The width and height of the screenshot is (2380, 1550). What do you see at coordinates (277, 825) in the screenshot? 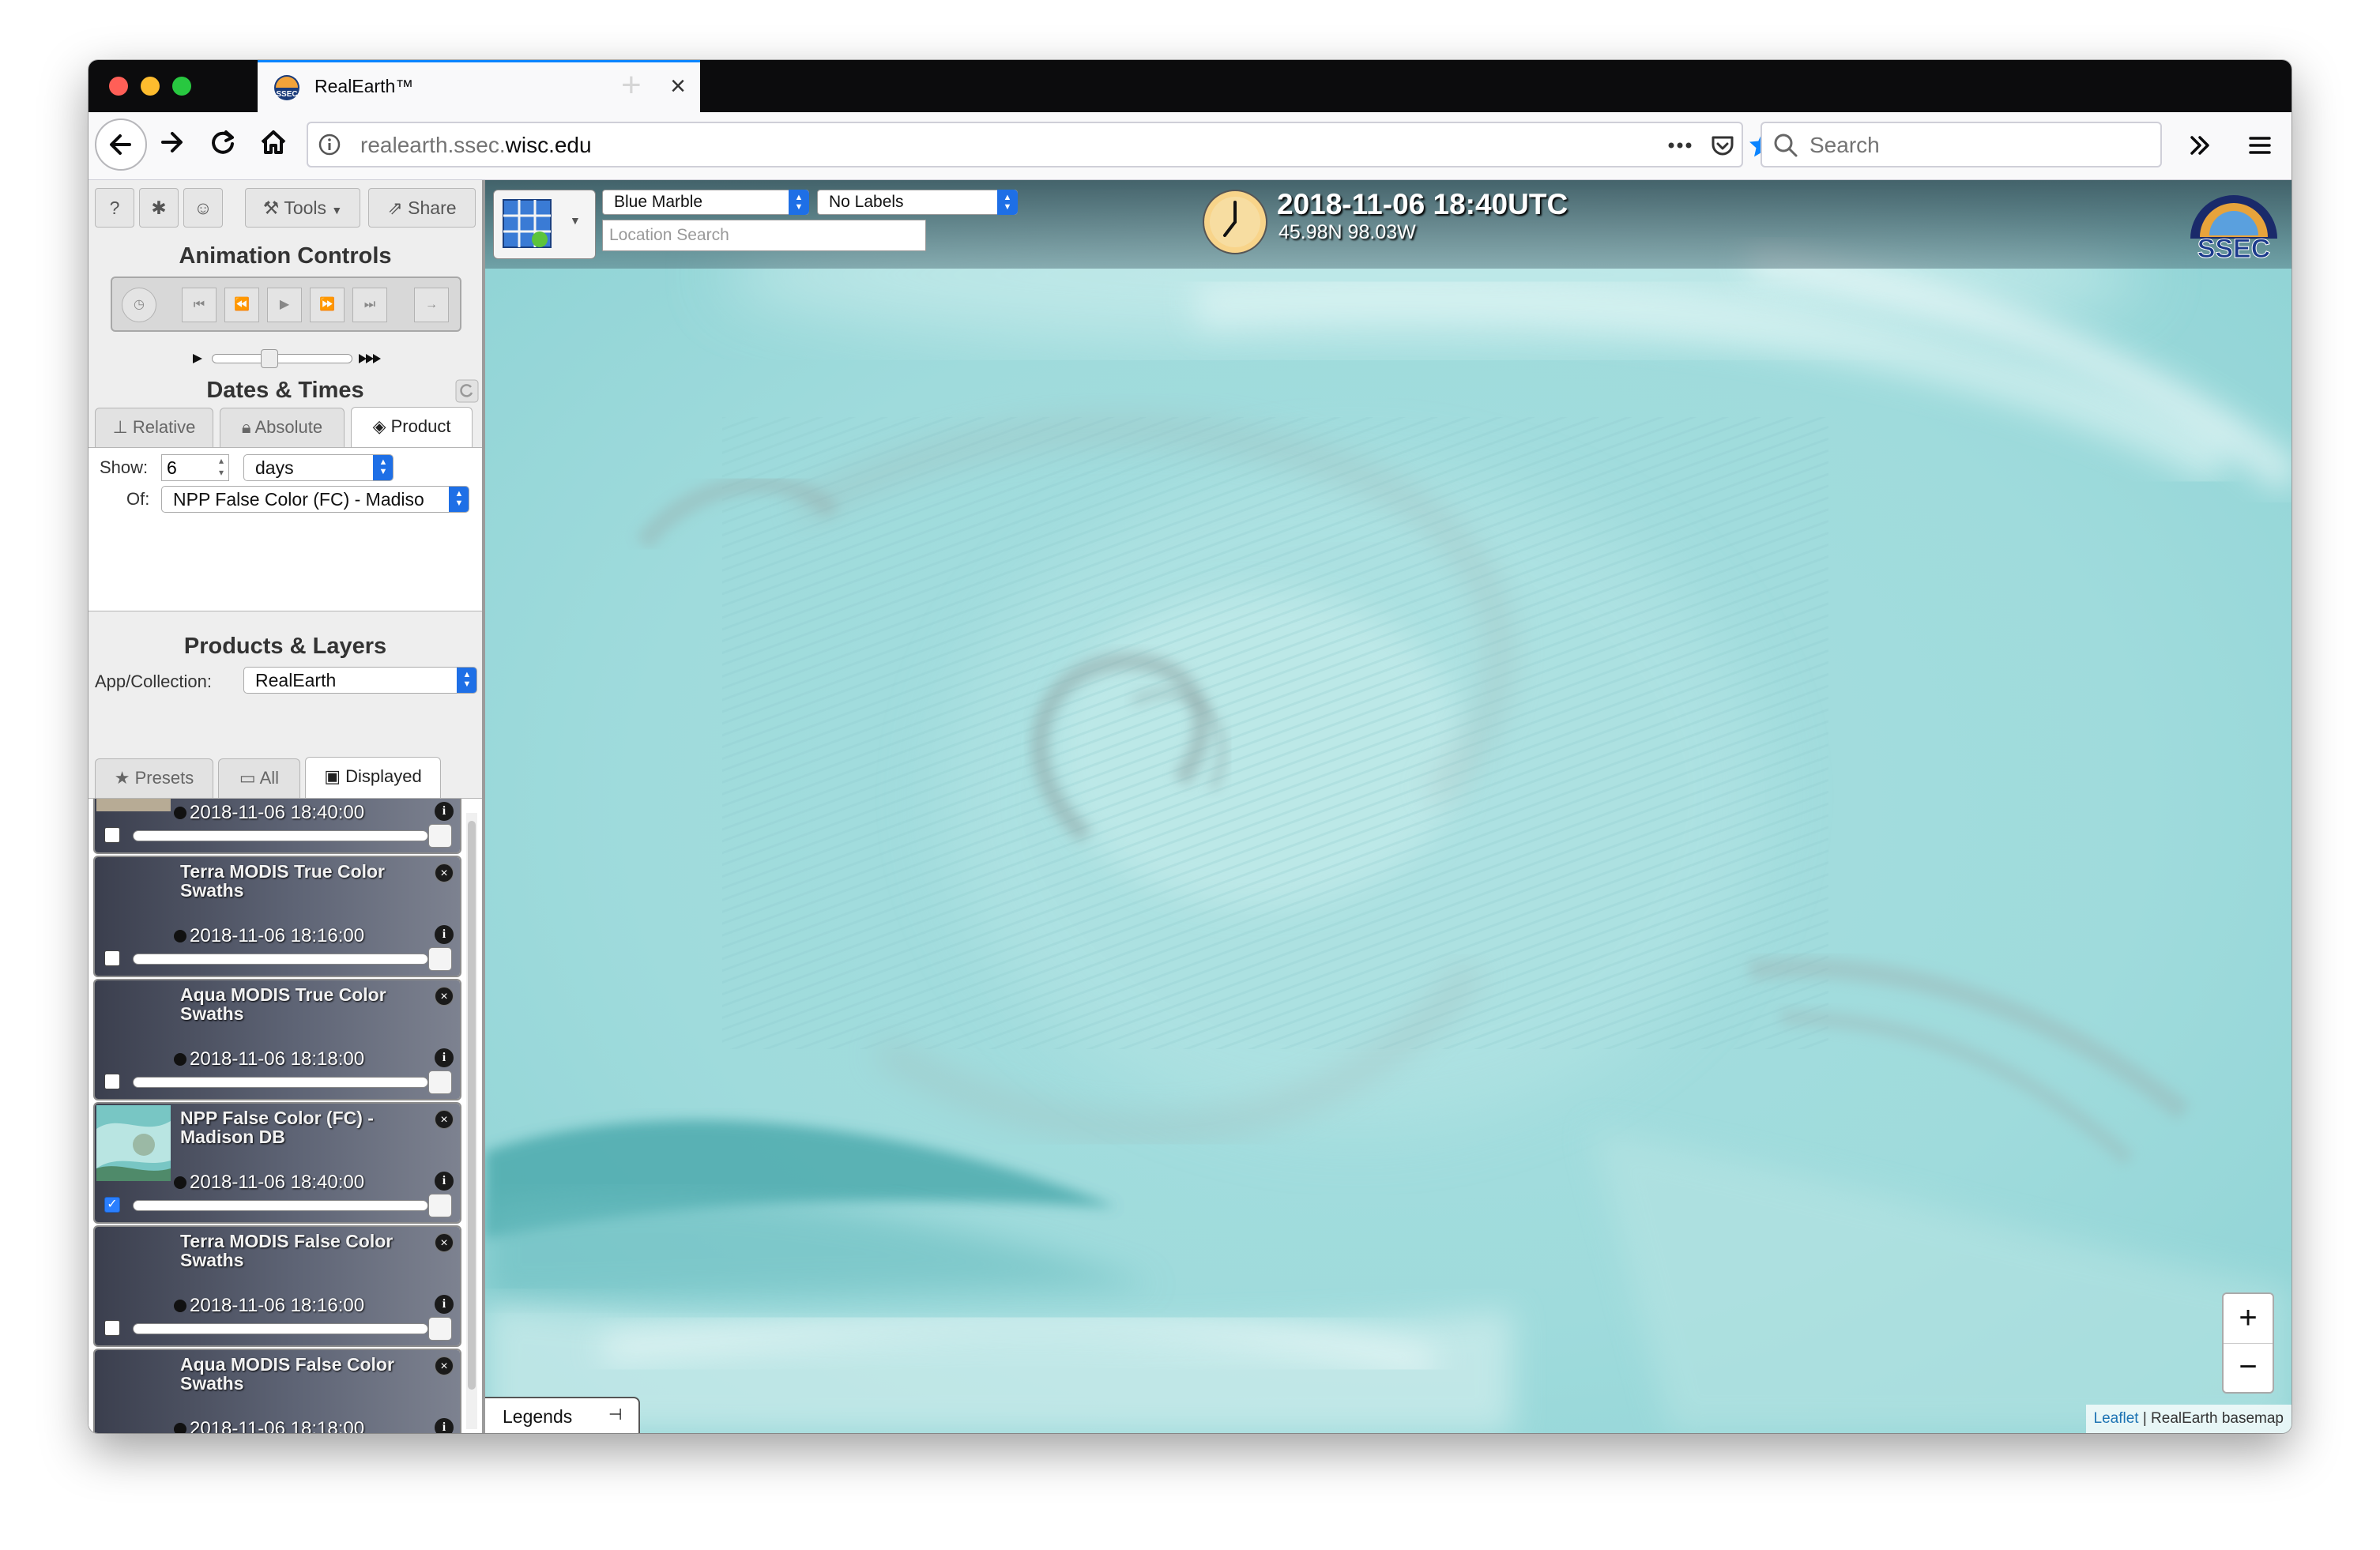
I see `layer-card: ×2018-11-06 18:40:00i` at bounding box center [277, 825].